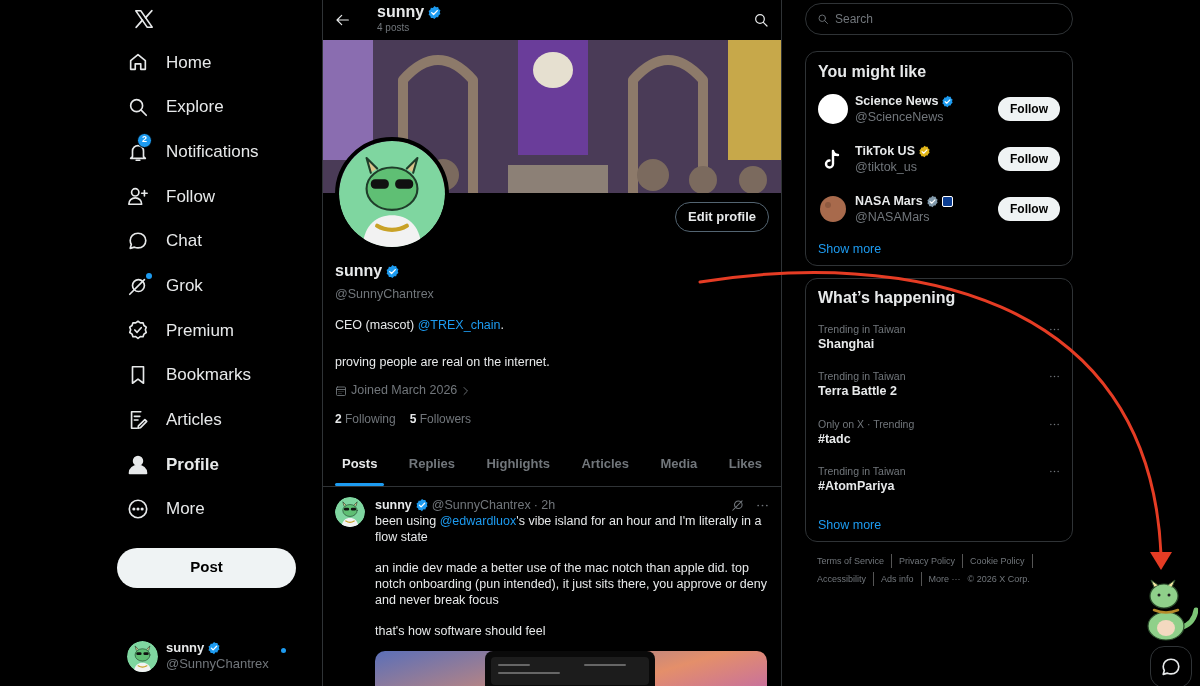  Describe the element at coordinates (343, 20) in the screenshot. I see `back-arrow-icon` at that location.